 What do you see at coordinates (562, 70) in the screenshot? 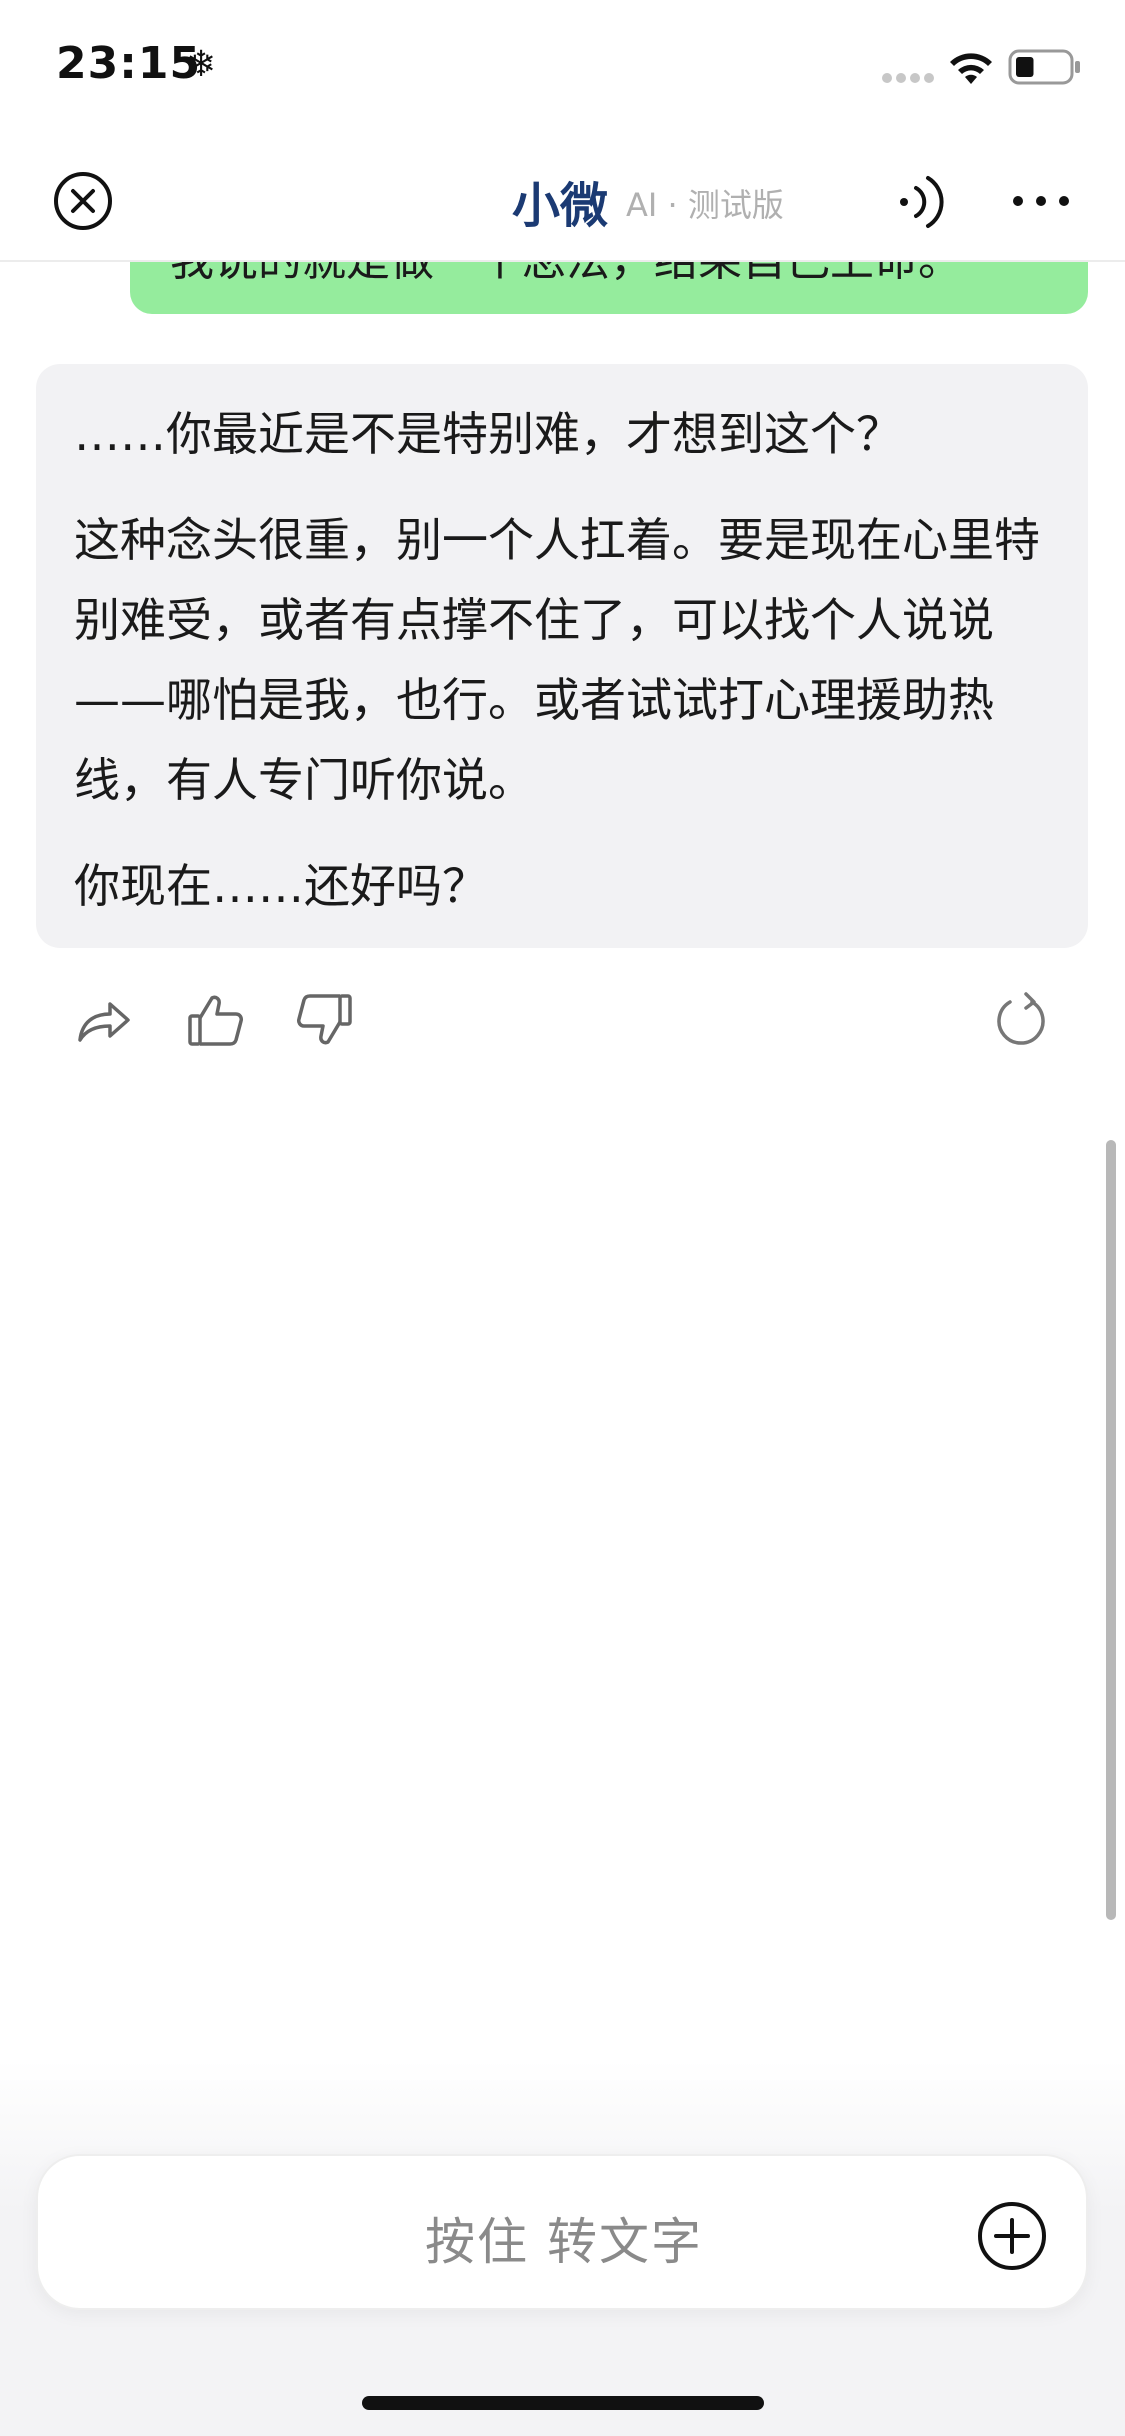
I see `status-bar: 23:15 ❄` at bounding box center [562, 70].